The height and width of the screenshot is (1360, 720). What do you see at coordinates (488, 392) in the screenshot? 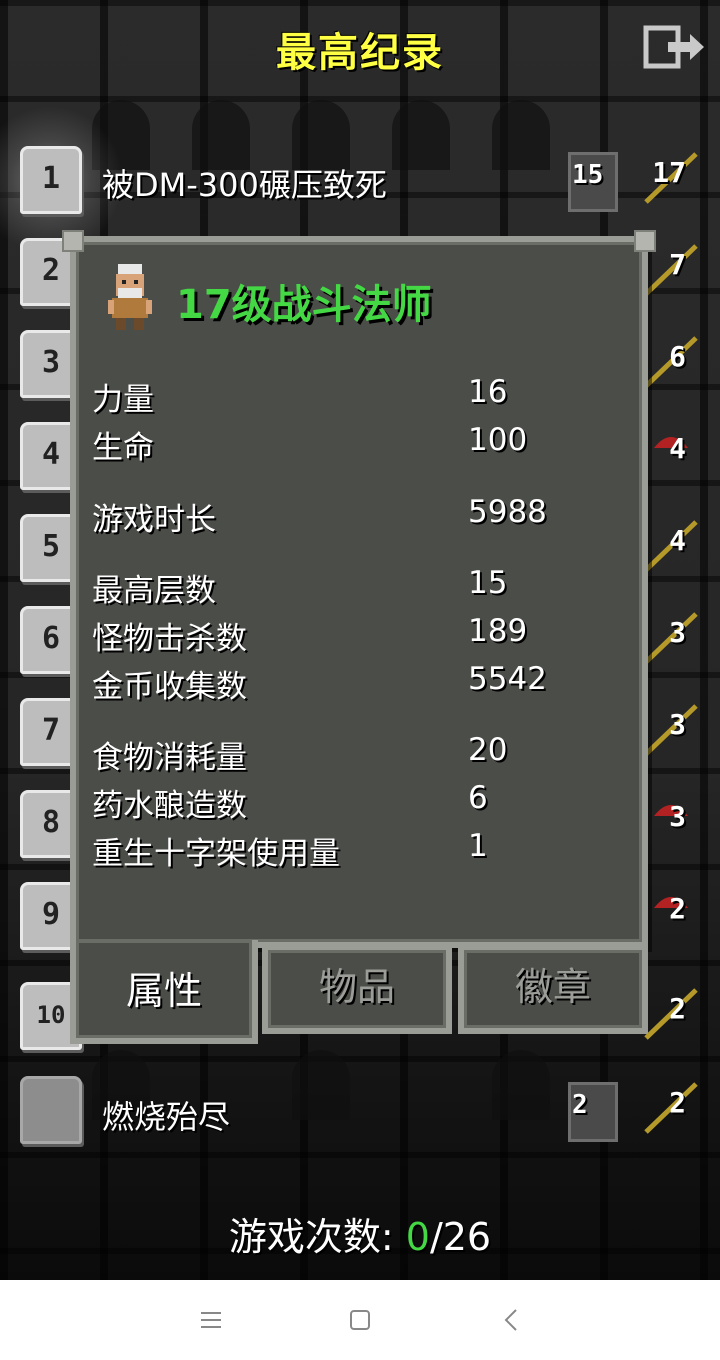
I see `stat-value-strength: 16` at bounding box center [488, 392].